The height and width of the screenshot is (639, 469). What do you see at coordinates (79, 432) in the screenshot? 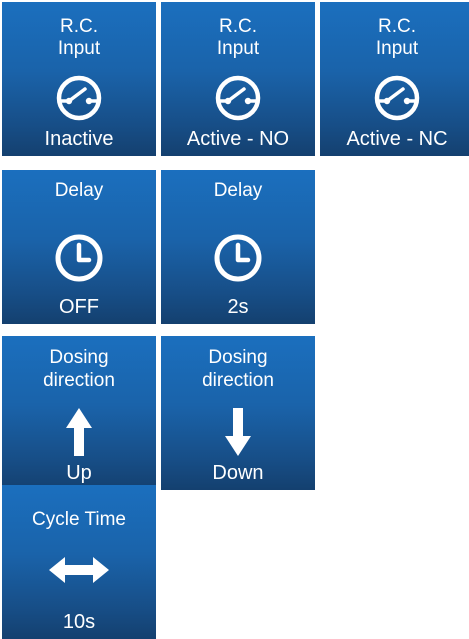
I see `arrow-up-icon` at bounding box center [79, 432].